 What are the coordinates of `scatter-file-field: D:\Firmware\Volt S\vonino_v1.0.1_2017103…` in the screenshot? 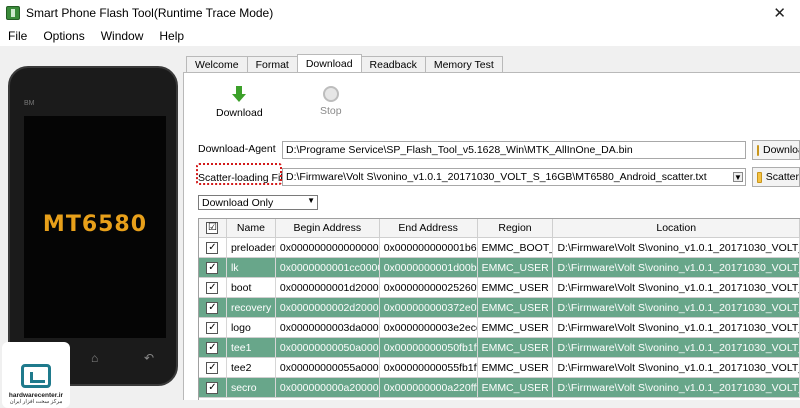 It's located at (514, 177).